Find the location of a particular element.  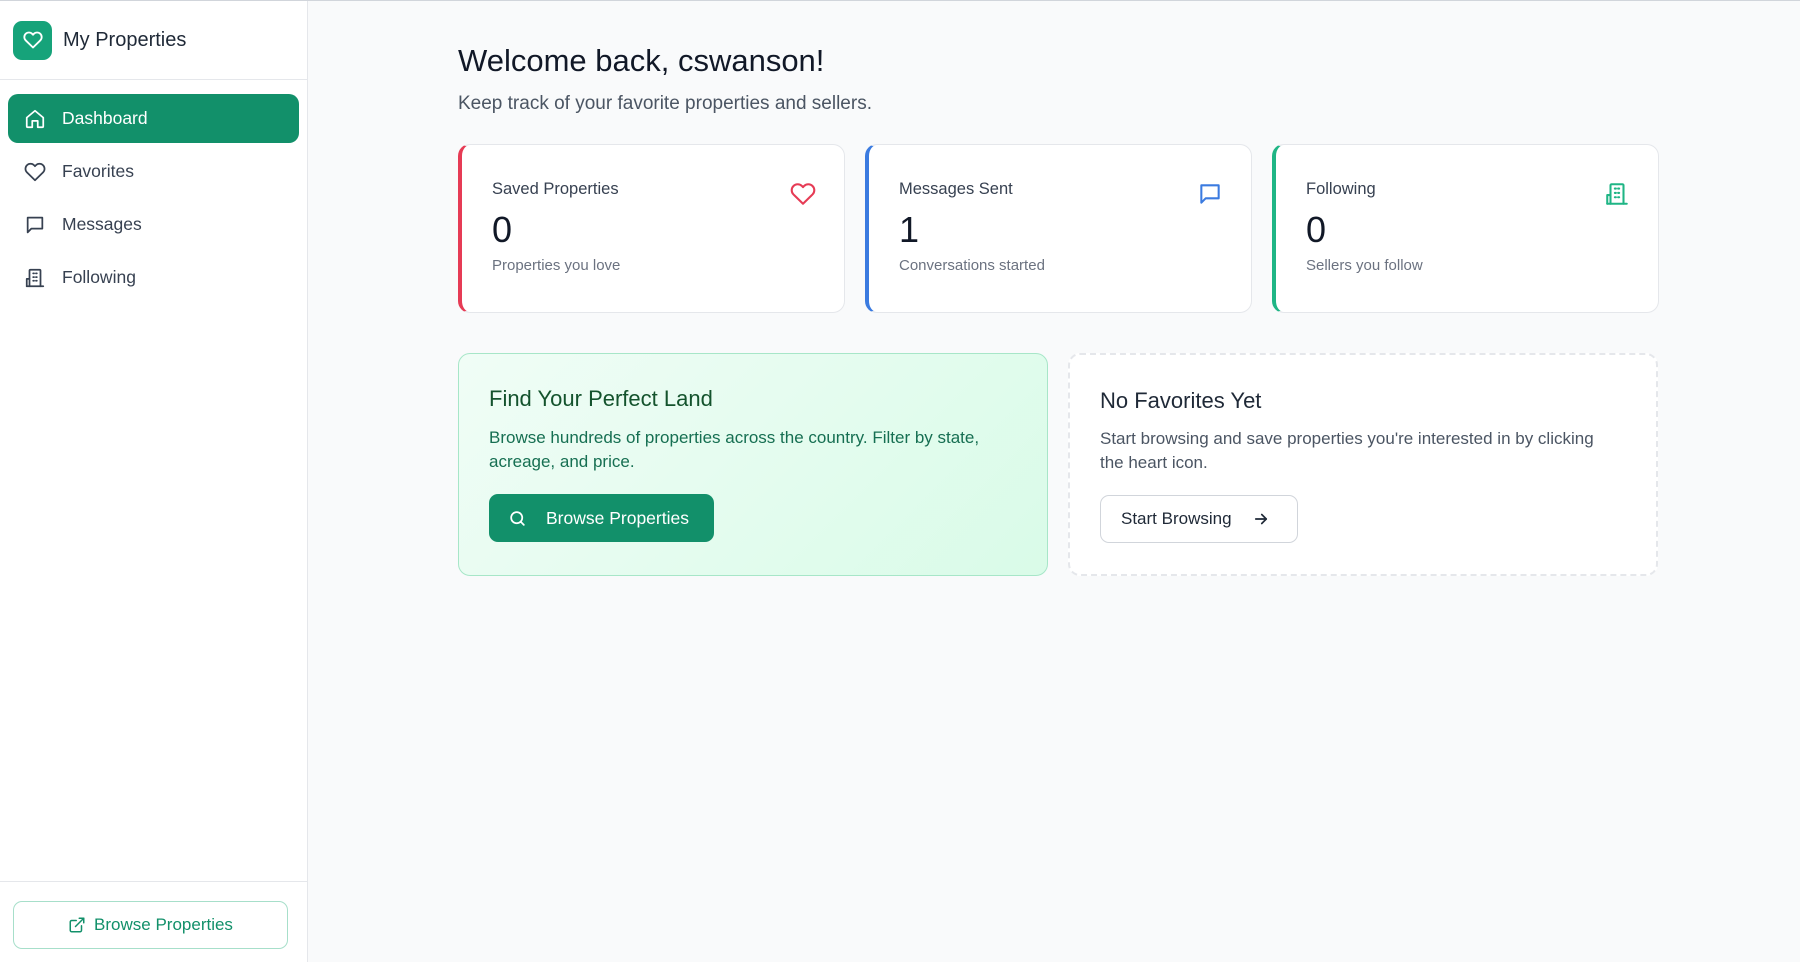

stat-value: 1 is located at coordinates (909, 229).